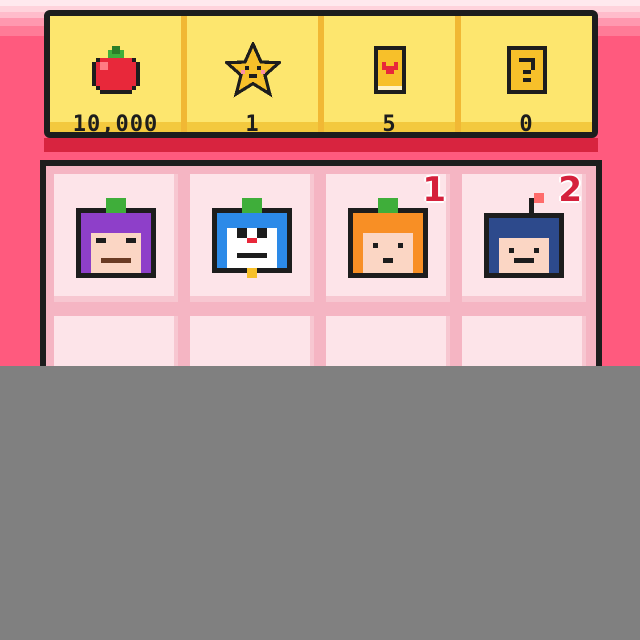  I want to click on heart-book-icon, so click(389, 70).